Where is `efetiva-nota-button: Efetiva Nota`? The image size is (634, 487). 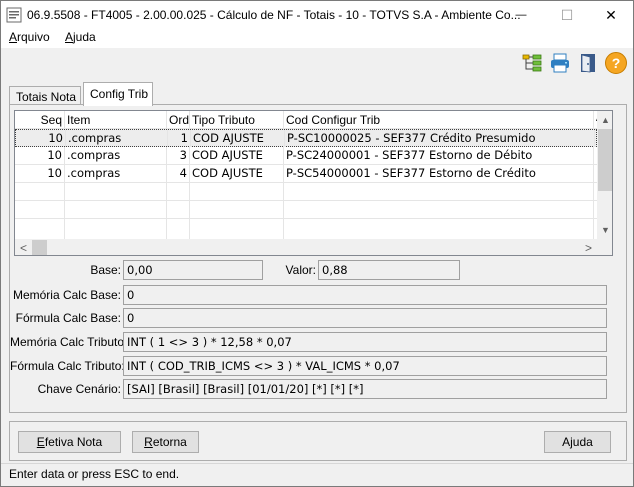
efetiva-nota-button: Efetiva Nota is located at coordinates (69, 442).